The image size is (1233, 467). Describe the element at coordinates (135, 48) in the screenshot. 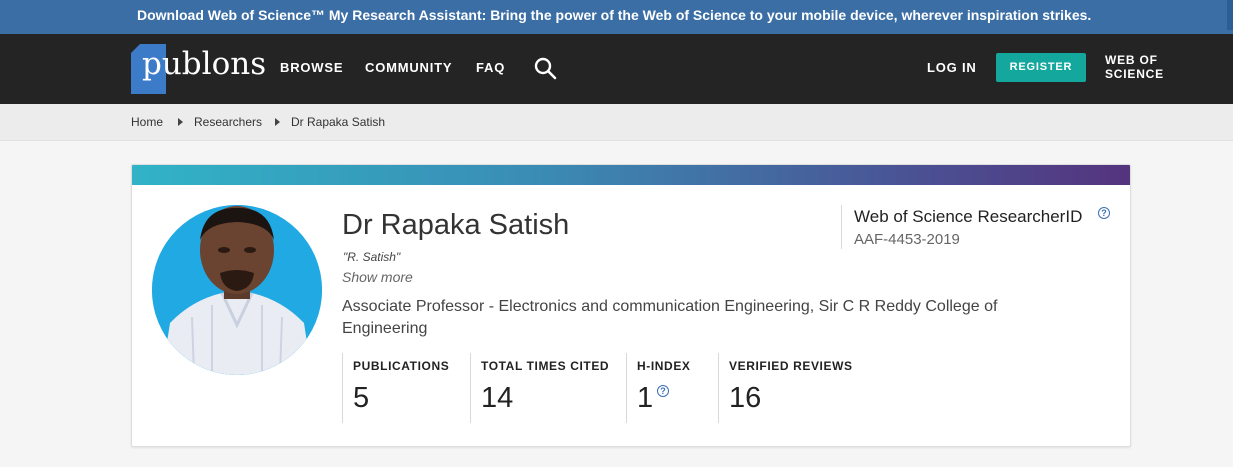

I see `logo-fold` at that location.